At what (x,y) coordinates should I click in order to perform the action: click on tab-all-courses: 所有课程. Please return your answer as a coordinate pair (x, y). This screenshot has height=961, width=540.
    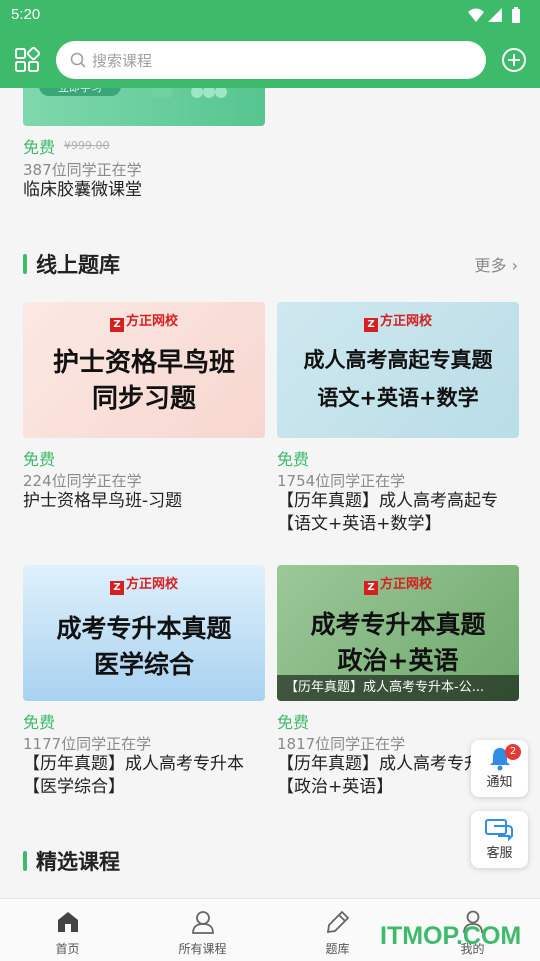
    Looking at the image, I should click on (202, 930).